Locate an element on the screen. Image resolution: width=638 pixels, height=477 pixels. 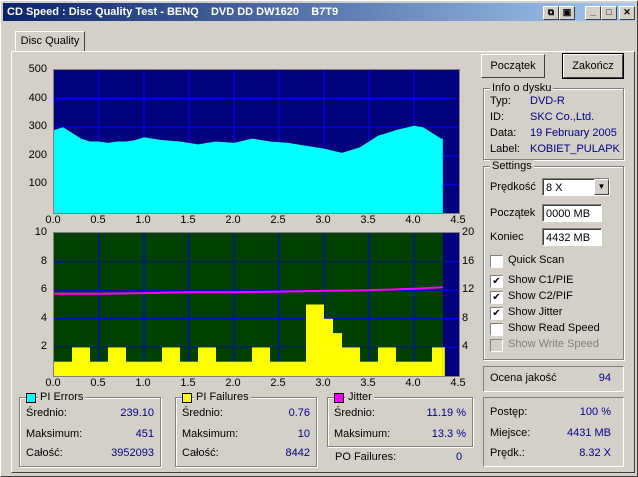
pie-avg-value: 239.10 is located at coordinates (137, 413).